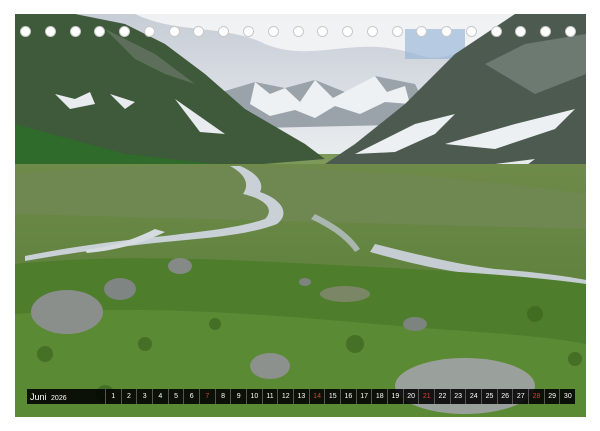 The height and width of the screenshot is (431, 600). Describe the element at coordinates (38, 396) in the screenshot. I see `month-name-text: Juni` at that location.